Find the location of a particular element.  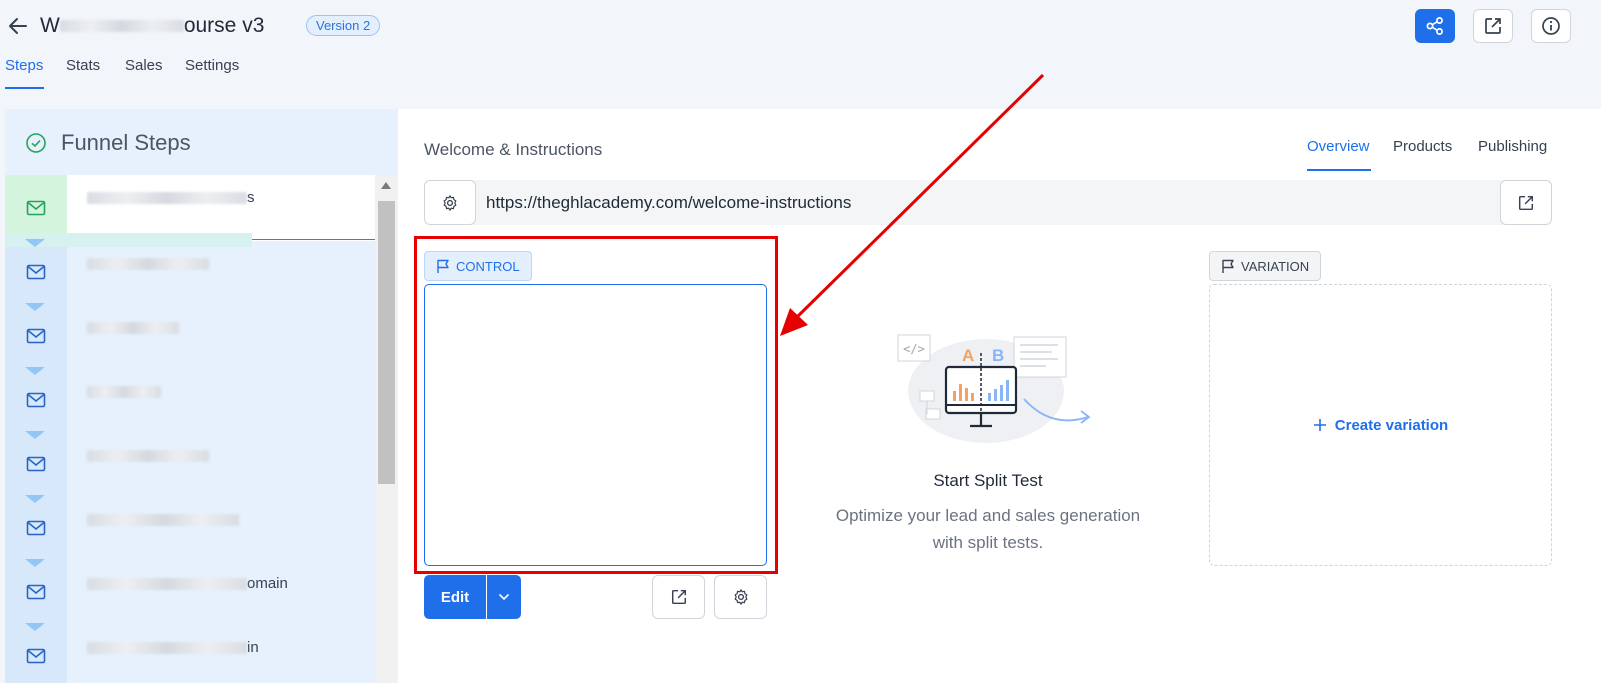

flag-icon is located at coordinates (1228, 266).